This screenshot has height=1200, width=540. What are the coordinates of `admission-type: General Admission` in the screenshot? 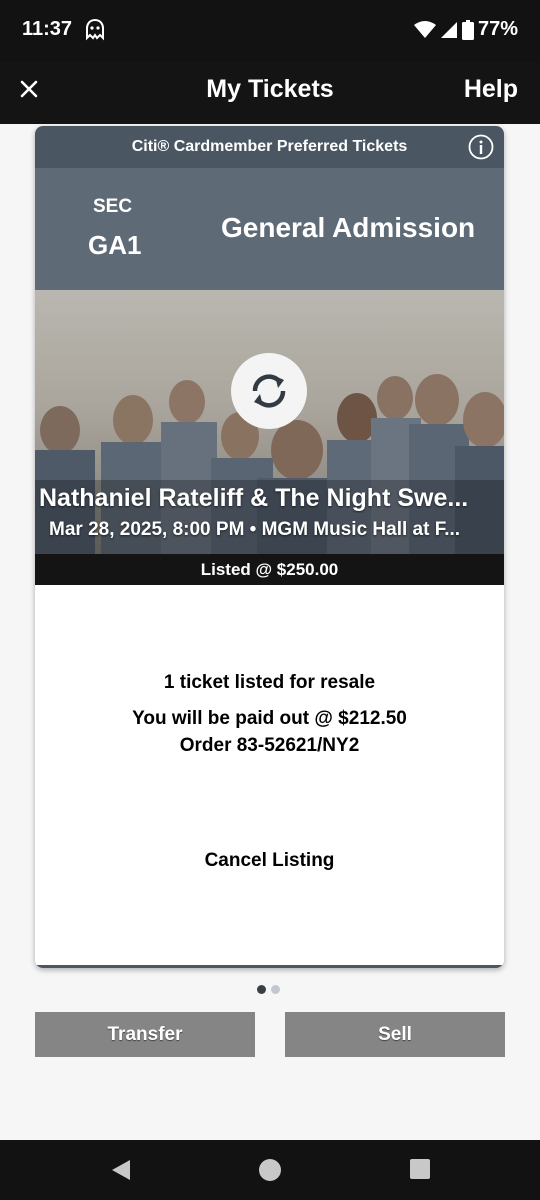 It's located at (348, 227).